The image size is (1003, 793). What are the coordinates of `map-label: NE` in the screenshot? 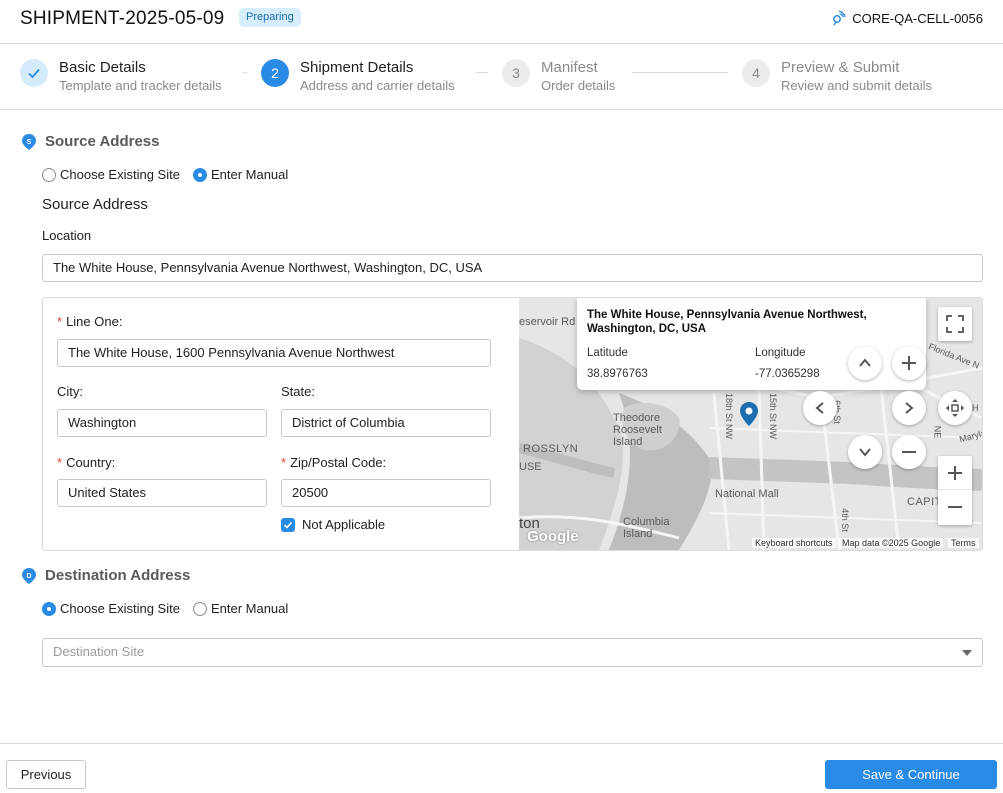 It's located at (937, 432).